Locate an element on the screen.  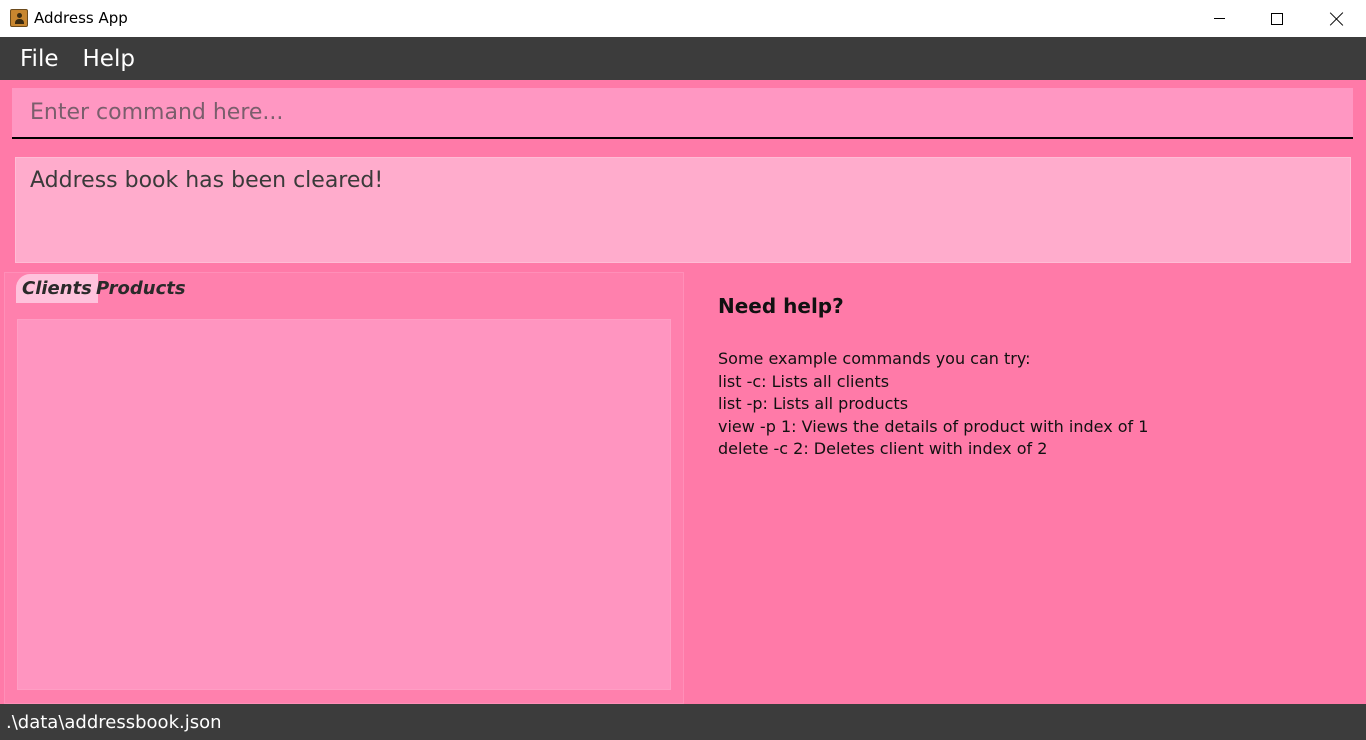
close-button is located at coordinates (1337, 18).